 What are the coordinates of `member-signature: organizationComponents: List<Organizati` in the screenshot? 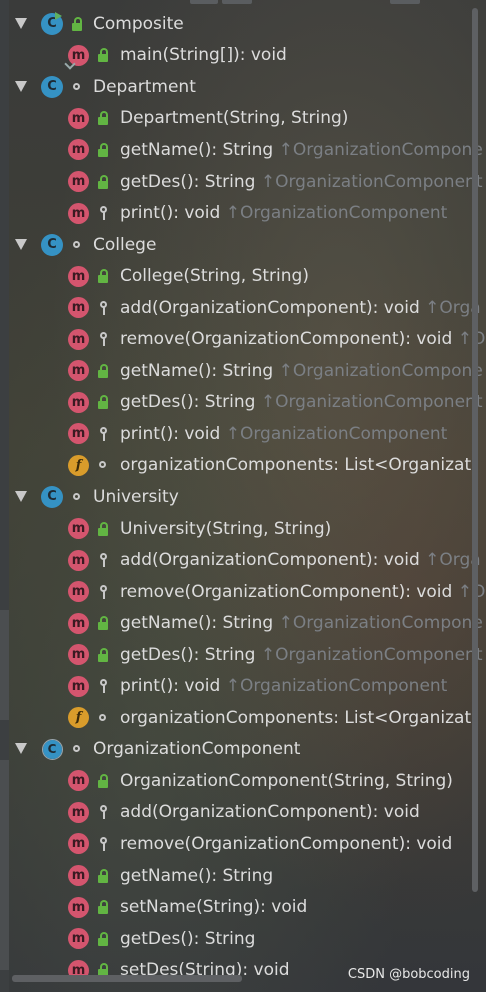 It's located at (298, 465).